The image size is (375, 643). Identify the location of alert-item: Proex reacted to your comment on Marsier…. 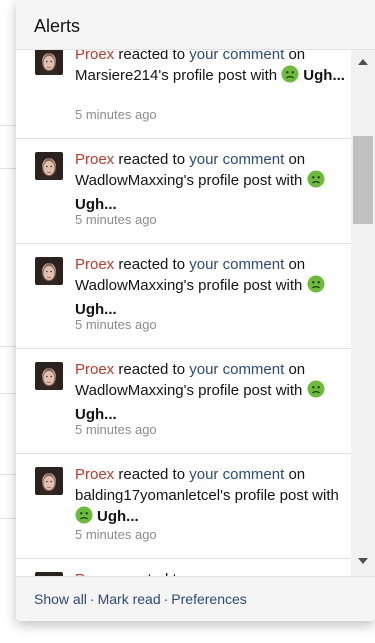
(183, 94).